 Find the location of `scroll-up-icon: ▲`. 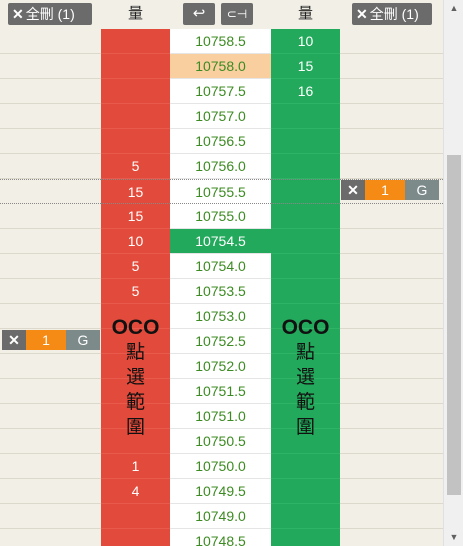

scroll-up-icon: ▲ is located at coordinates (453, 8).